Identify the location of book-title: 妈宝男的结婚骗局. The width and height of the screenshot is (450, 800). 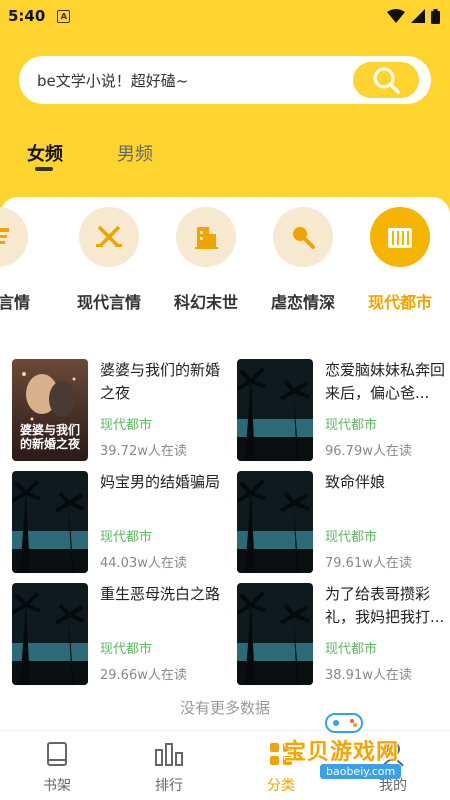
(161, 482).